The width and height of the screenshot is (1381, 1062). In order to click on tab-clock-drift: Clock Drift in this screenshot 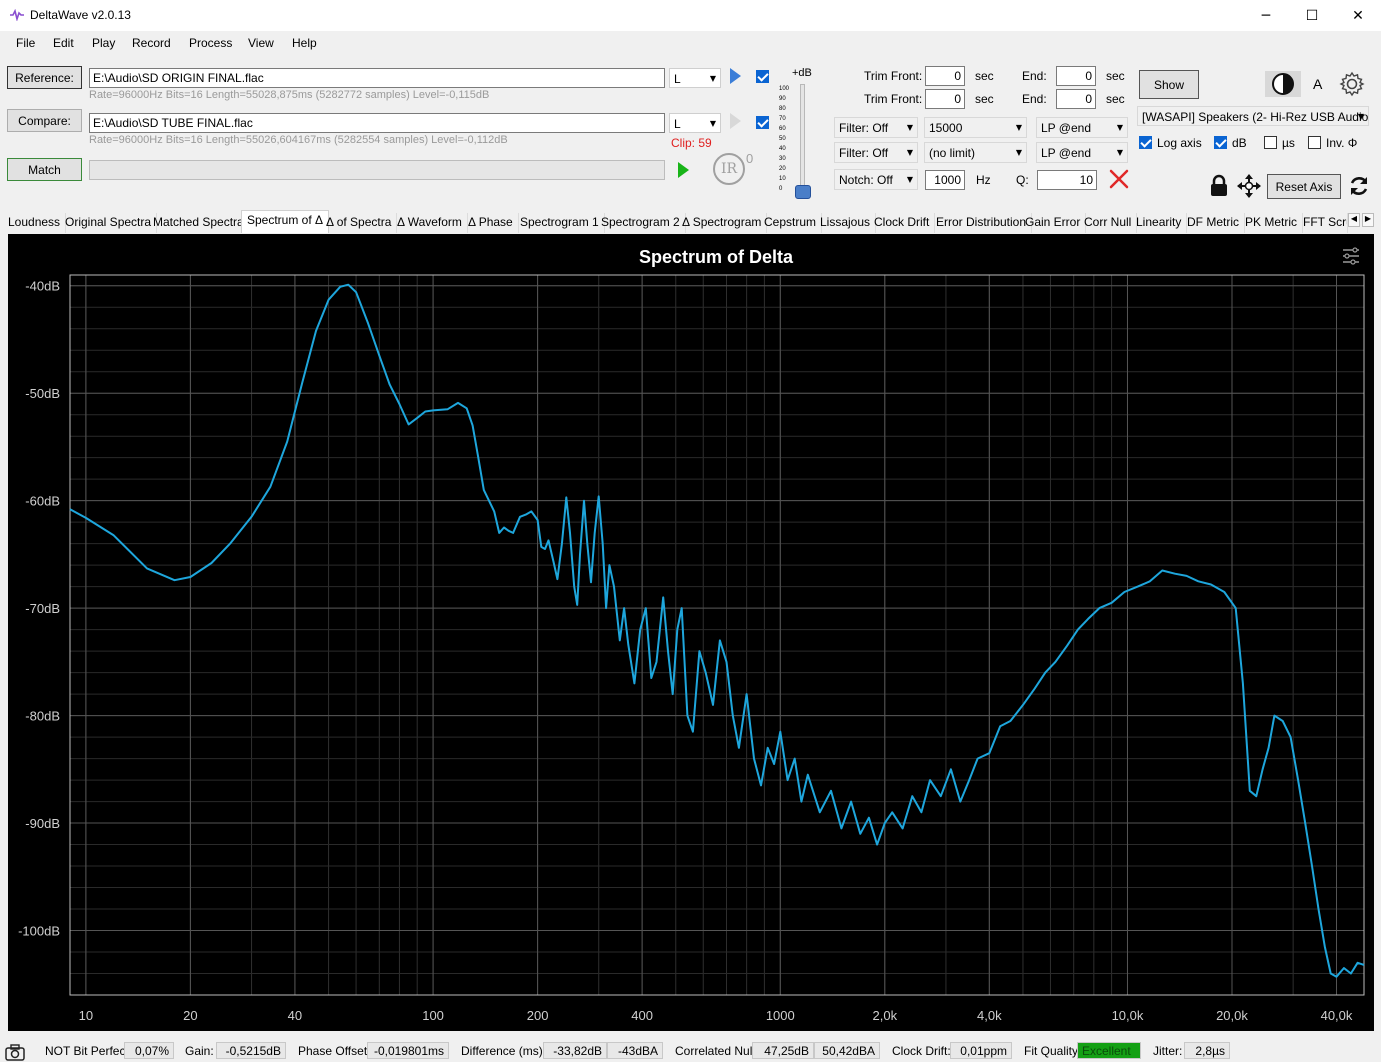, I will do `click(902, 223)`.